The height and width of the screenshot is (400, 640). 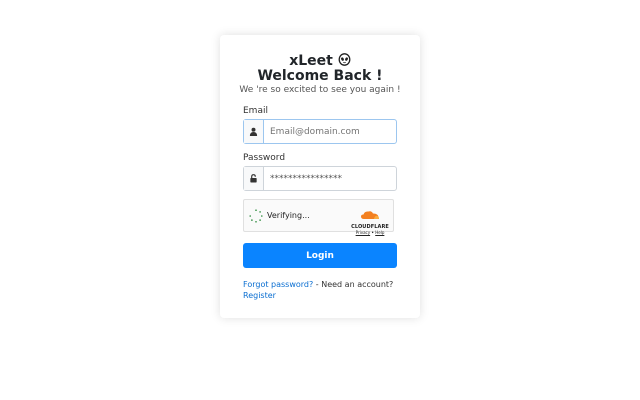 I want to click on page-subtitle: We 're so excited to see you again !, so click(x=320, y=90).